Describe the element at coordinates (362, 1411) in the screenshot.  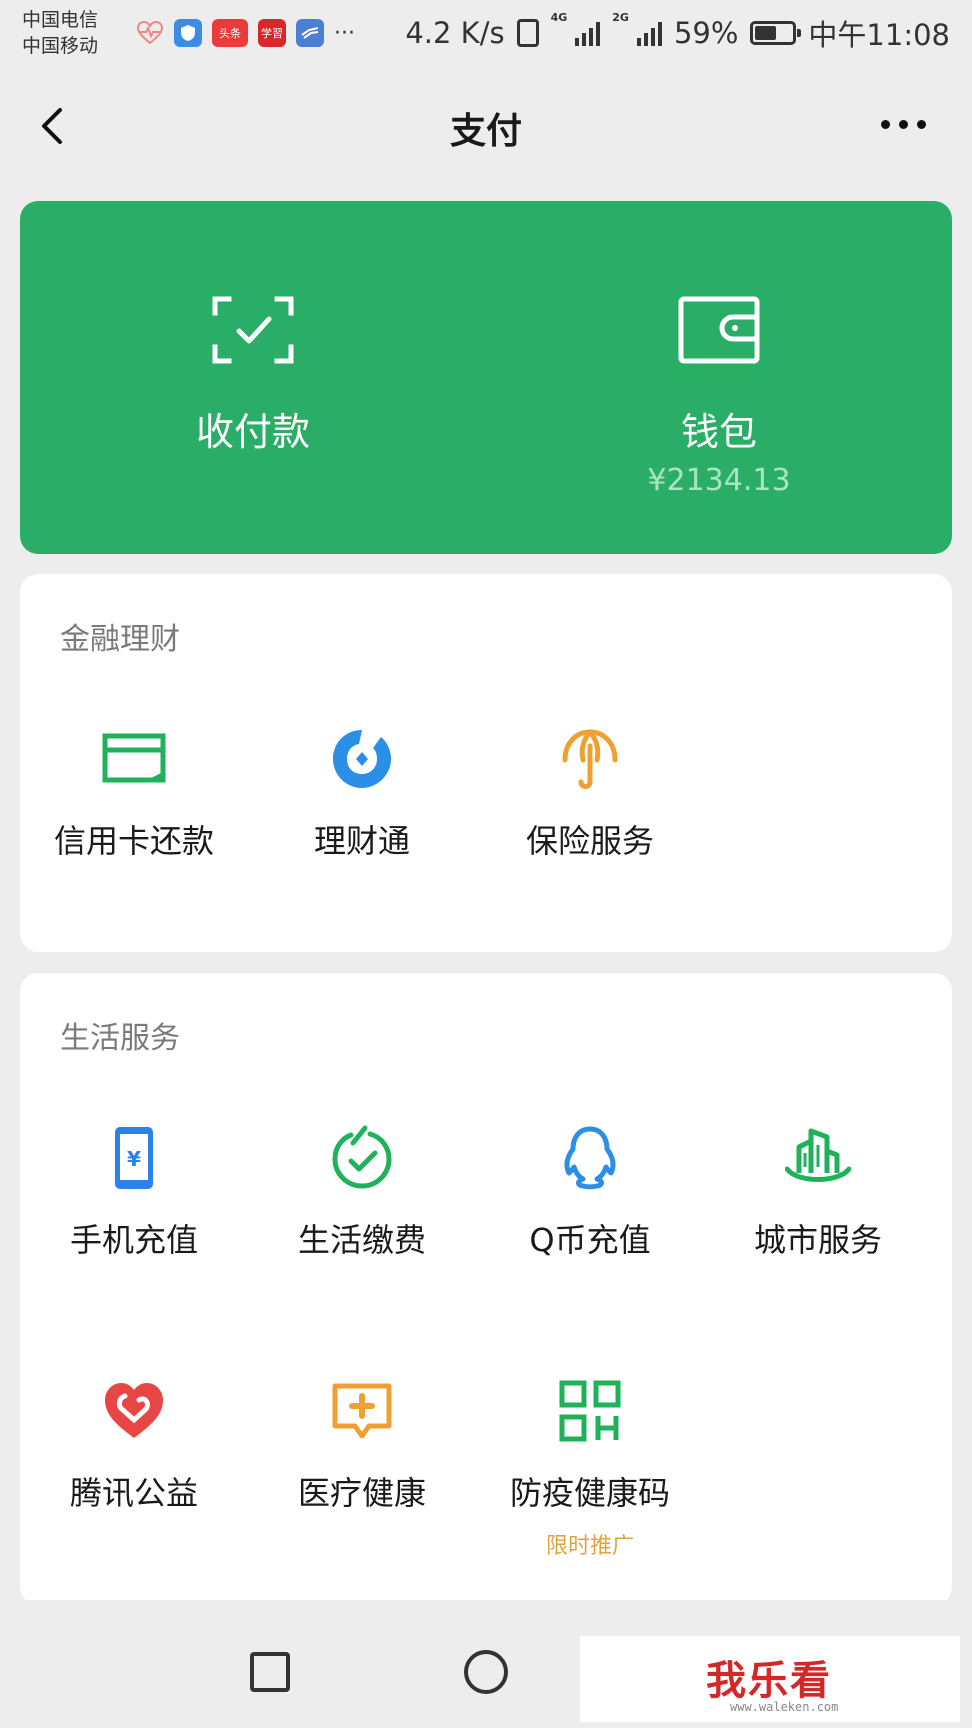
I see `medical-chat-icon` at that location.